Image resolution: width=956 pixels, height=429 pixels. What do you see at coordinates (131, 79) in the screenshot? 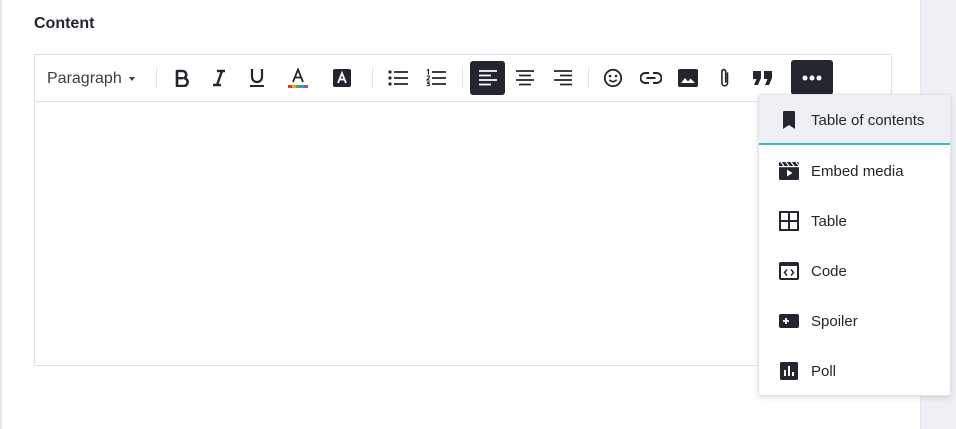
I see `chevron-down-icon` at bounding box center [131, 79].